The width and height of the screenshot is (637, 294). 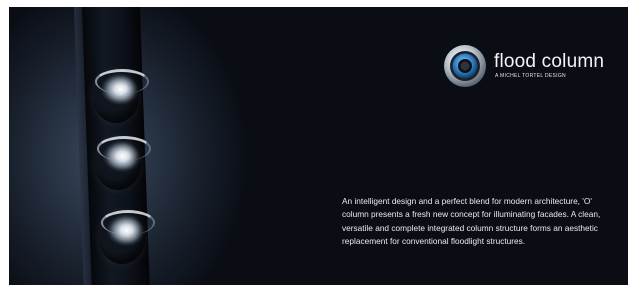 I want to click on brand-logo: flood column A MICHEL TORTEL DESIGN, so click(x=523, y=66).